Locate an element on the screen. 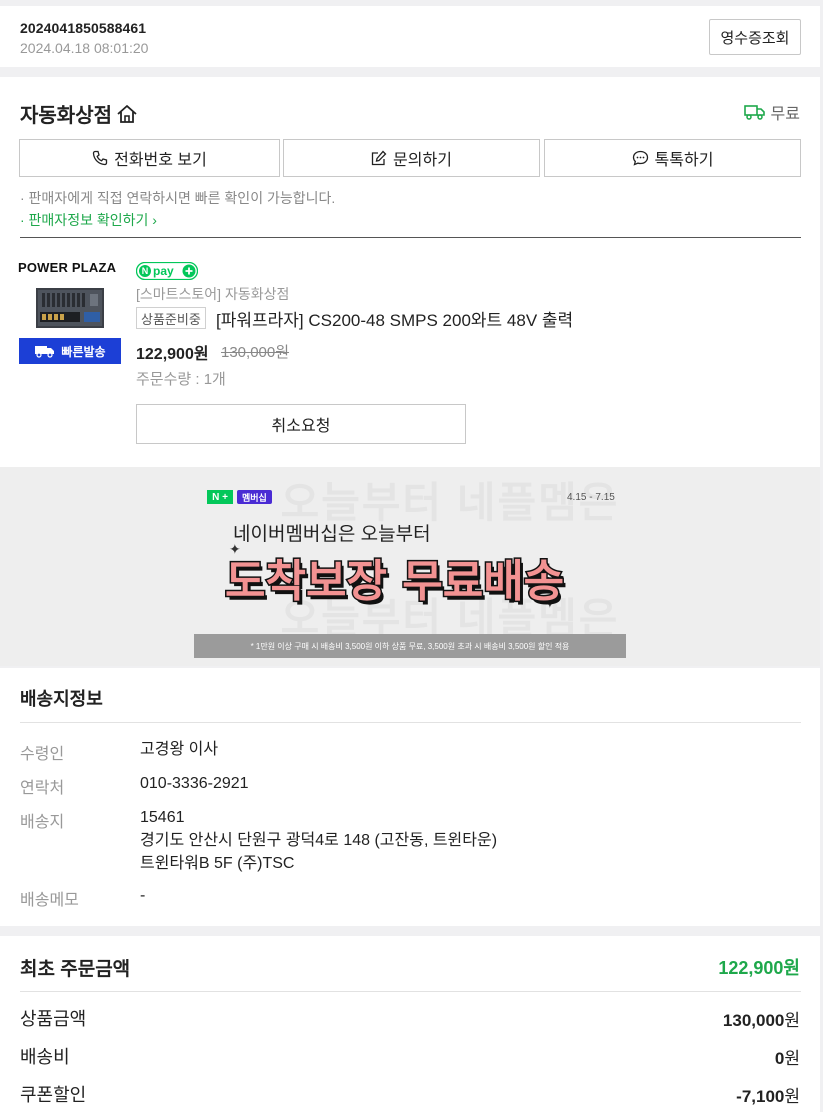 The height and width of the screenshot is (1112, 823). npay-text: pay is located at coordinates (163, 271).